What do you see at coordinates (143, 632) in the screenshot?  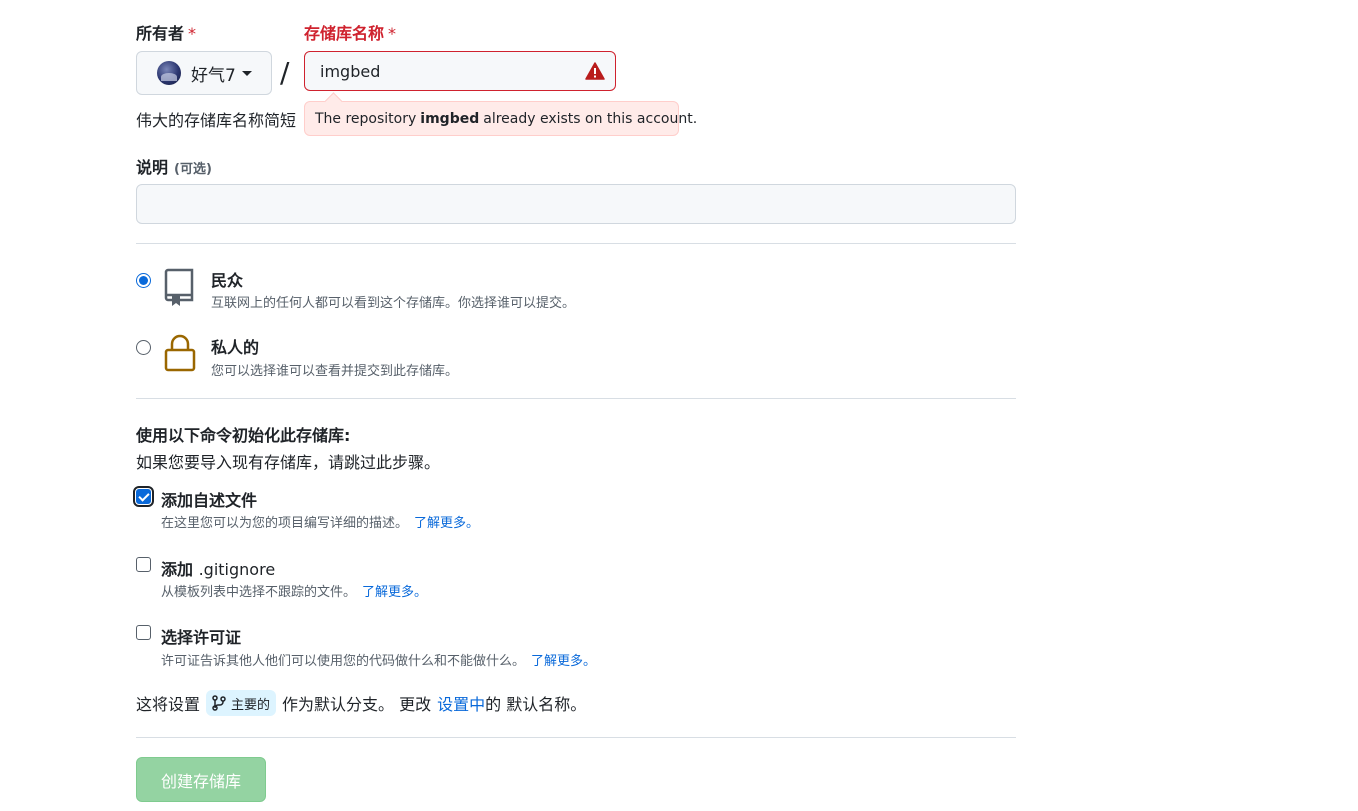 I see `choose-license-checkbox` at bounding box center [143, 632].